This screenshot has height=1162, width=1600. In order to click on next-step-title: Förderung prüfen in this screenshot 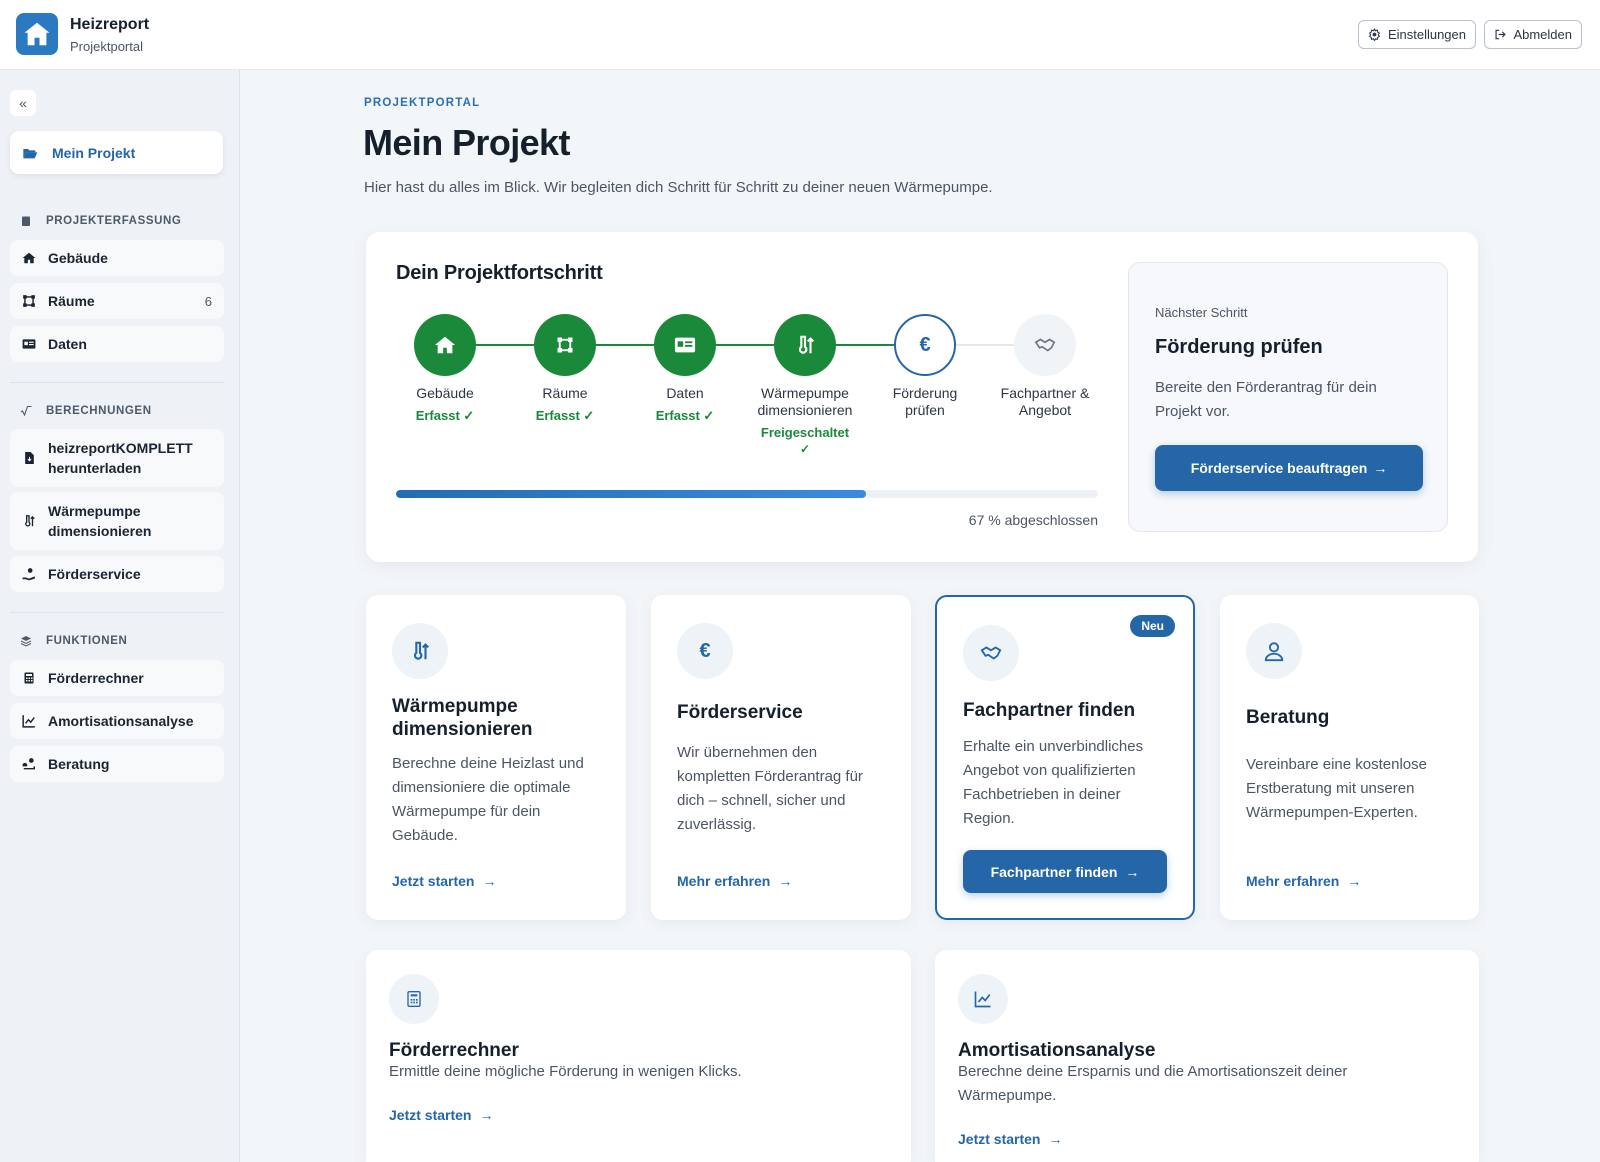, I will do `click(1239, 347)`.